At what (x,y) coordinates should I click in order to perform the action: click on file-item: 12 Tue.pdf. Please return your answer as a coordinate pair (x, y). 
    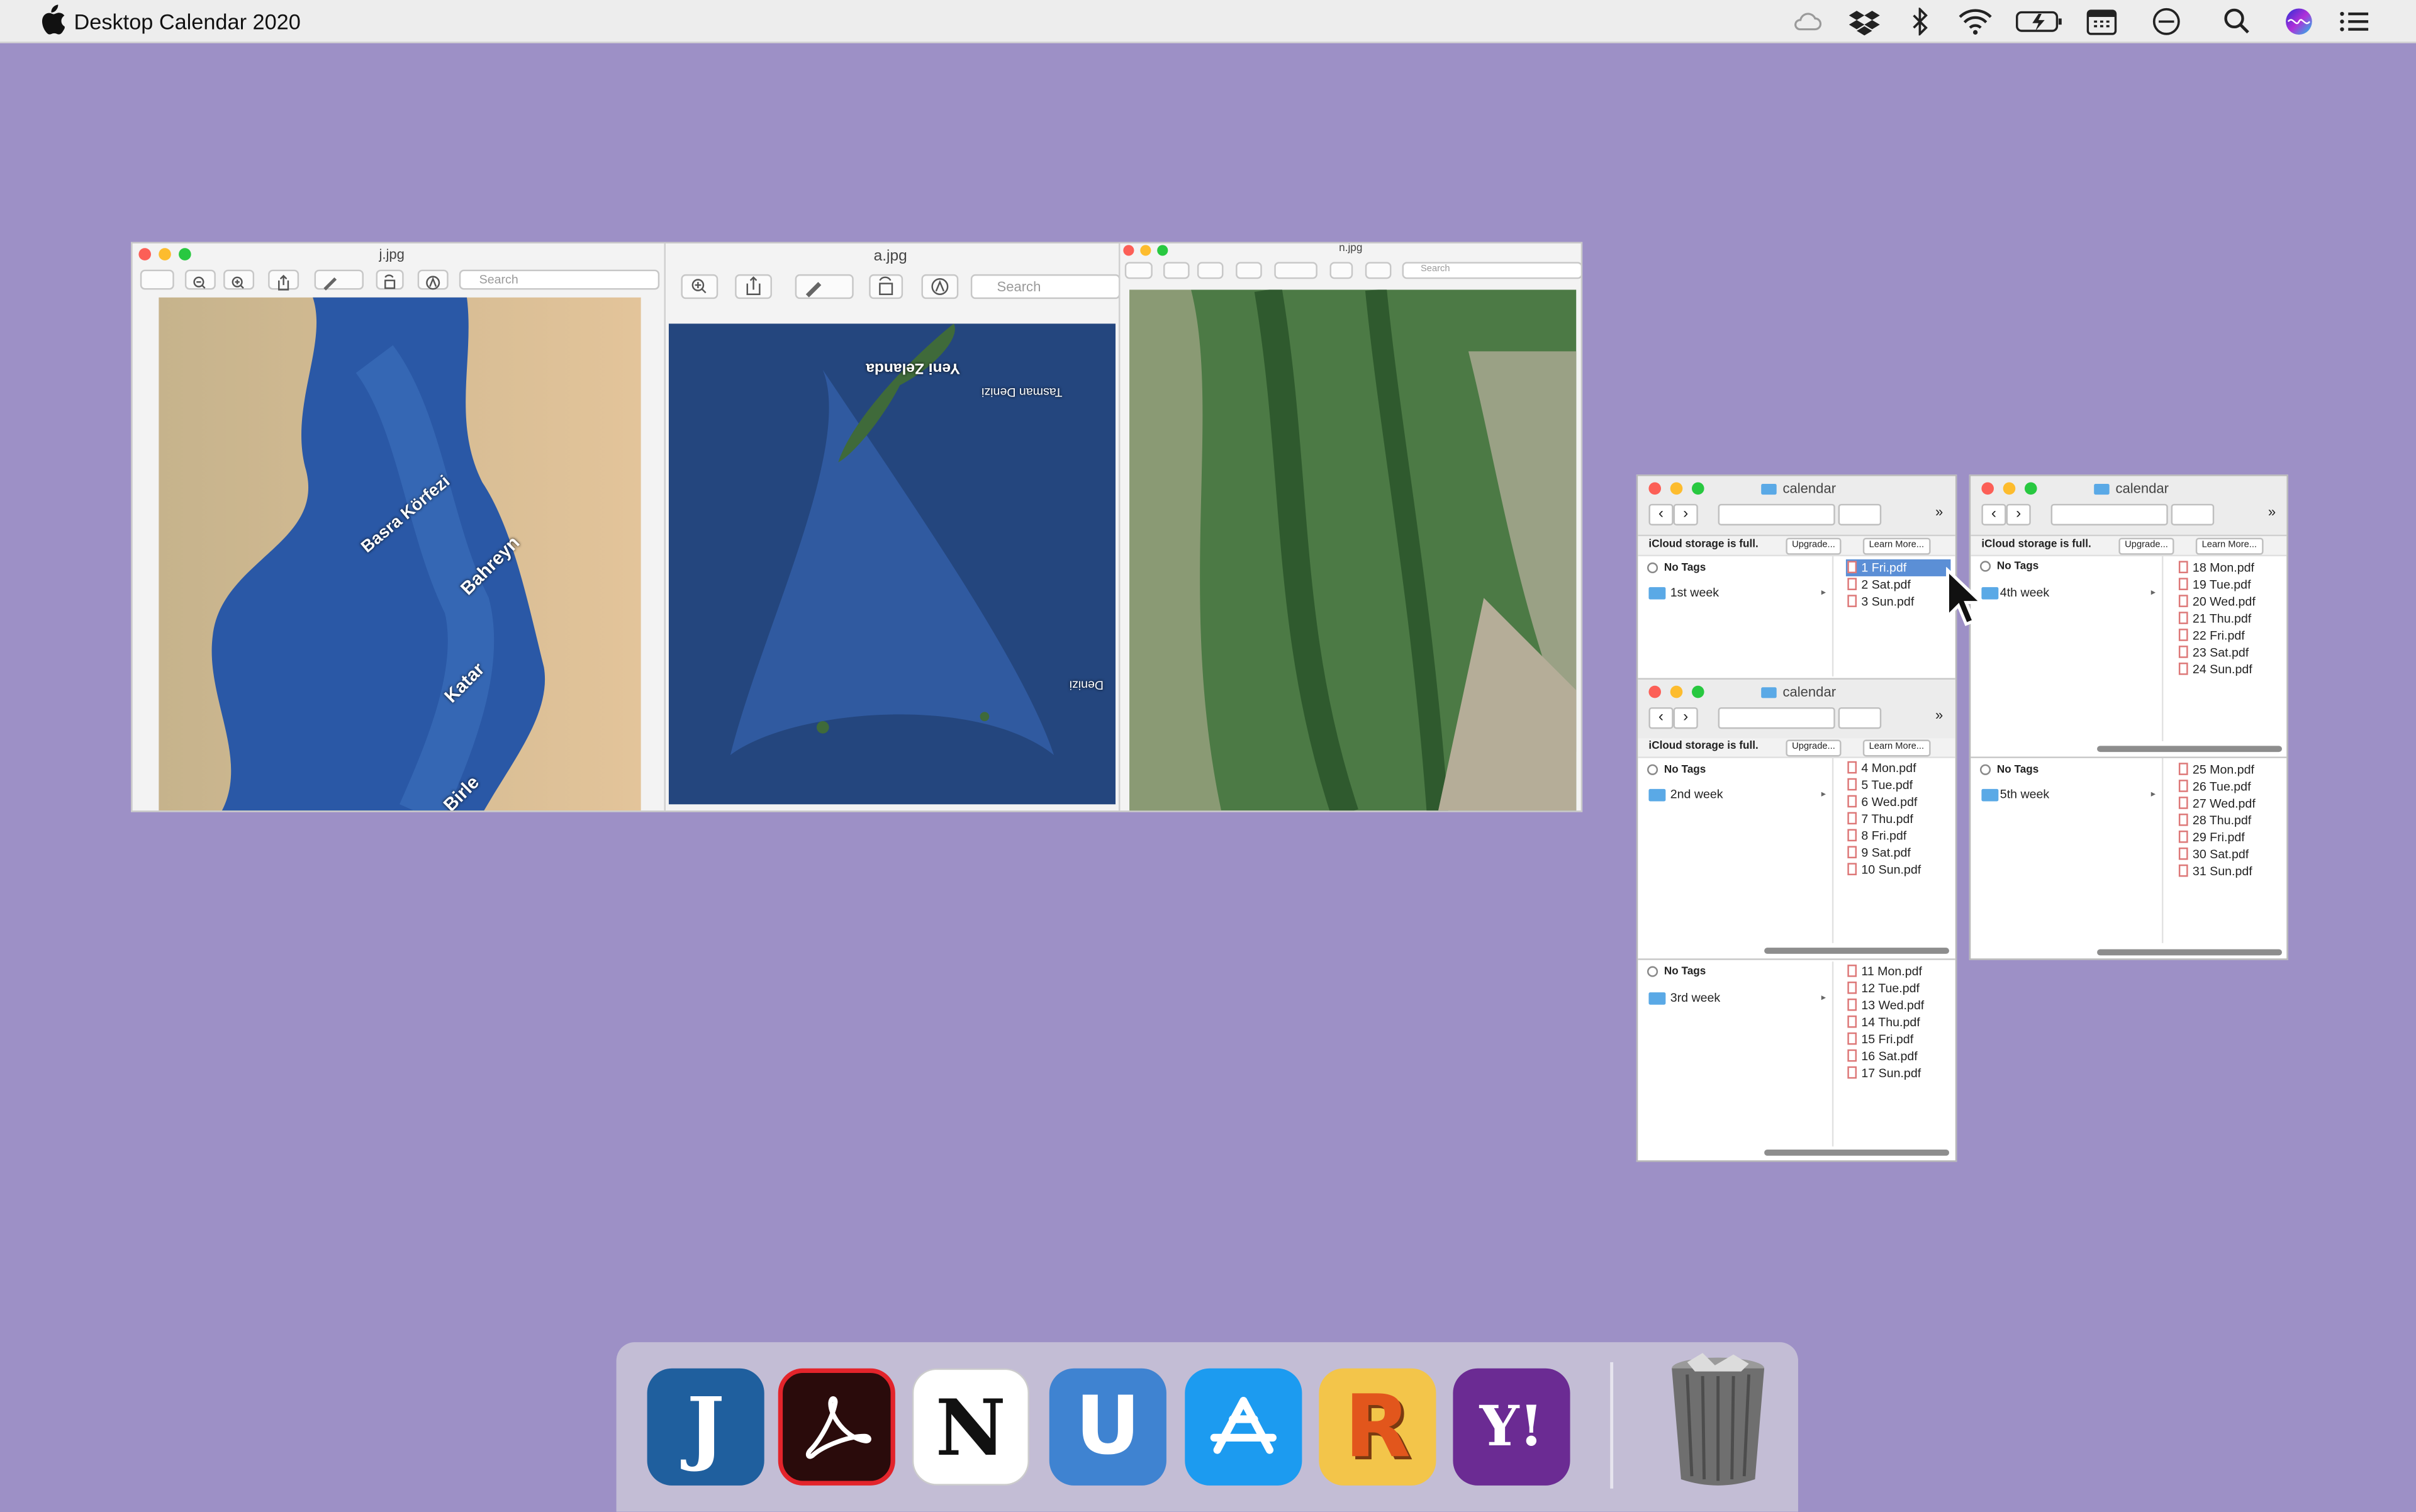
    Looking at the image, I should click on (1898, 988).